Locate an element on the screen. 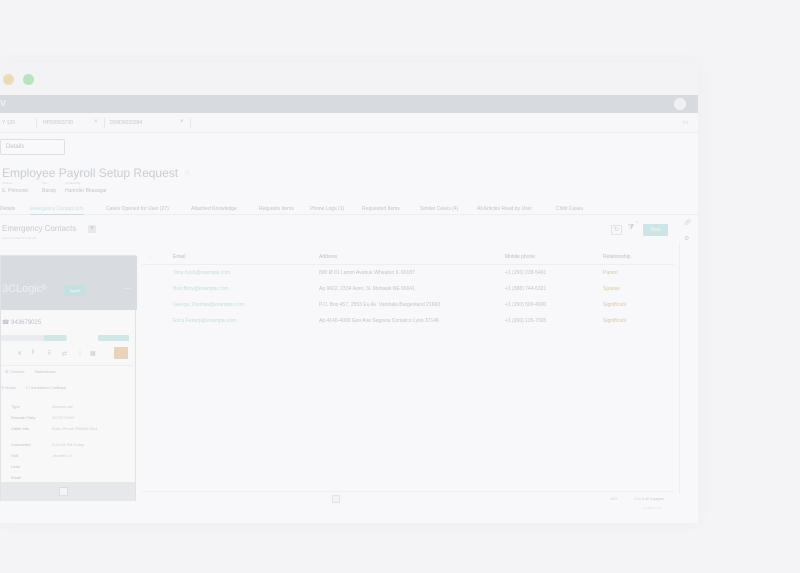  workspace-tabs: Y 126 HPD0563730 × D09D0033394 × ▭ is located at coordinates (349, 123).